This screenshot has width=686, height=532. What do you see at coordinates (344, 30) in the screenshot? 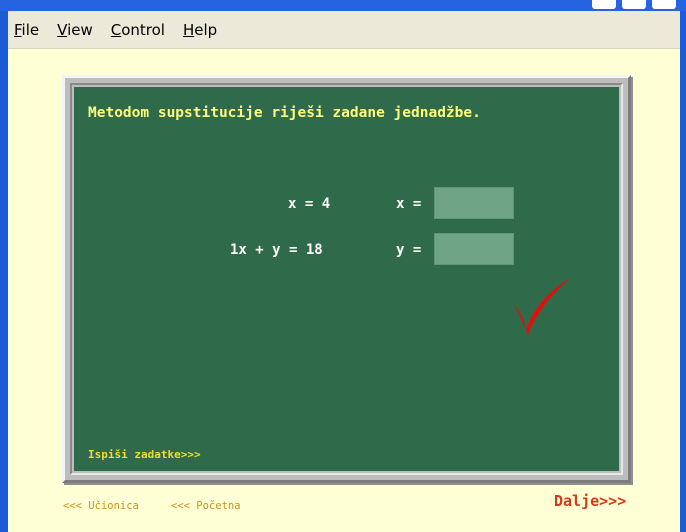
I see `menu-bar: File View Control Help` at bounding box center [344, 30].